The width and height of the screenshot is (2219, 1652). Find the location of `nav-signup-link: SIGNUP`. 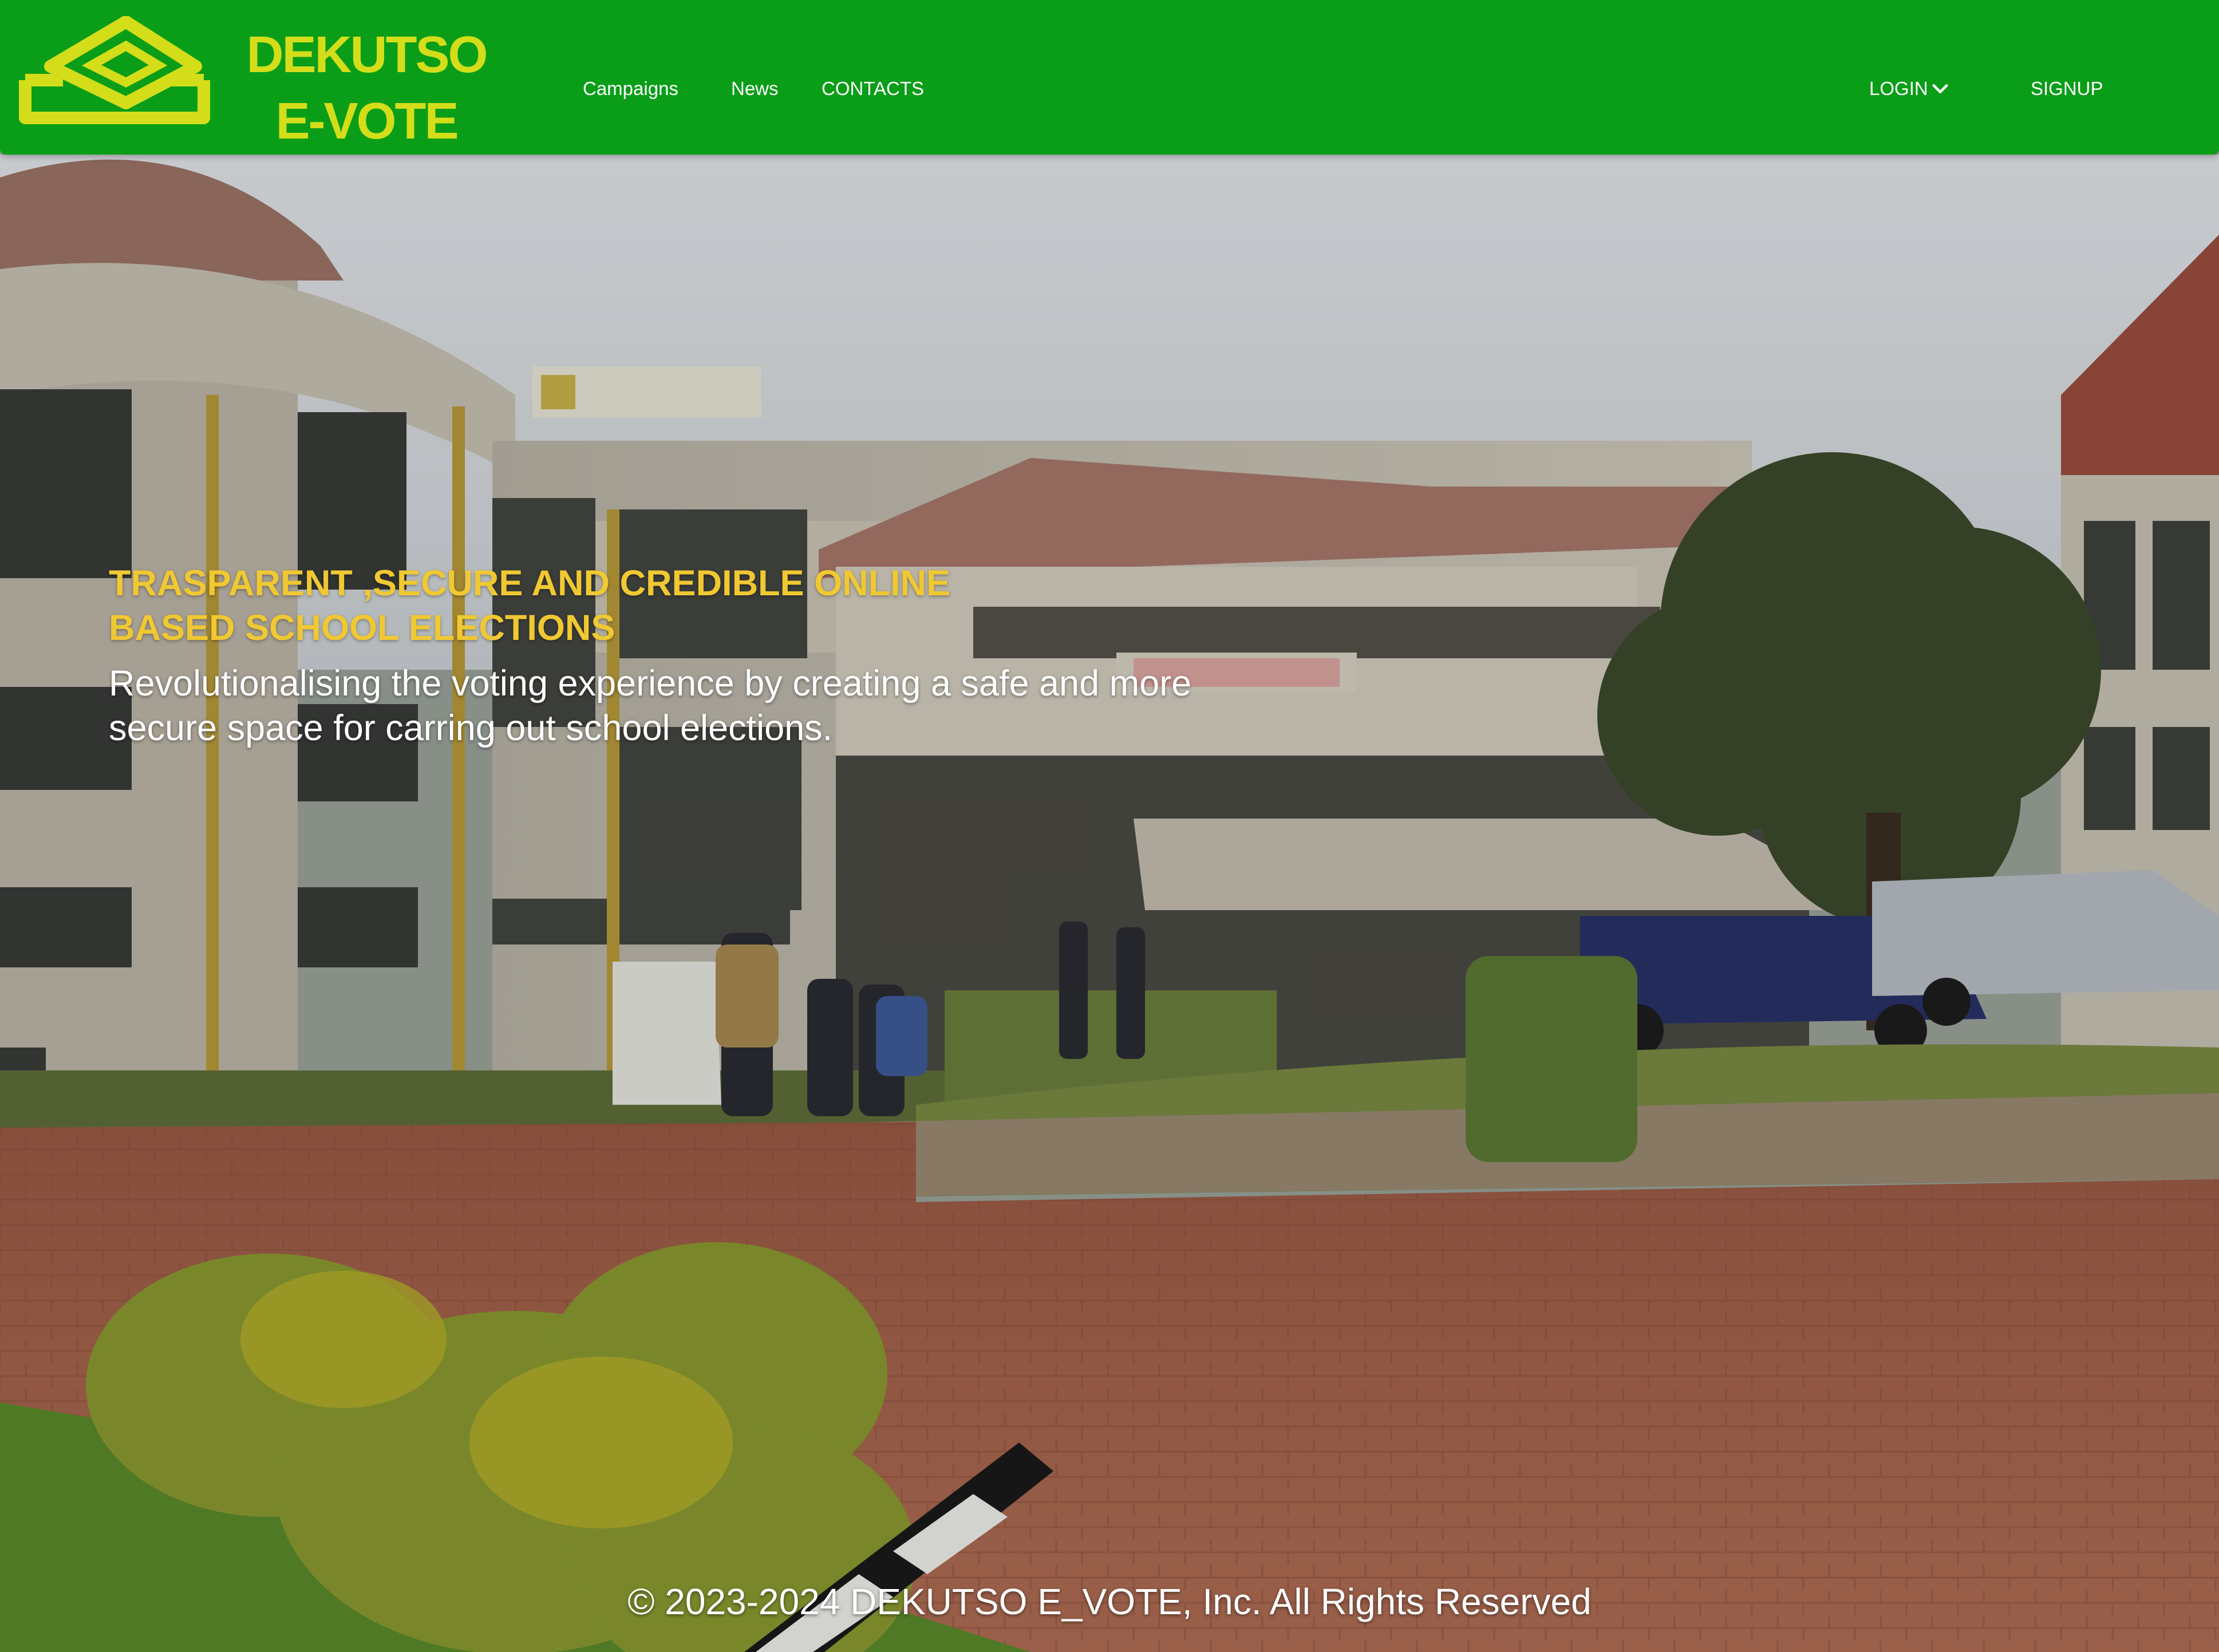

nav-signup-link: SIGNUP is located at coordinates (2067, 88).